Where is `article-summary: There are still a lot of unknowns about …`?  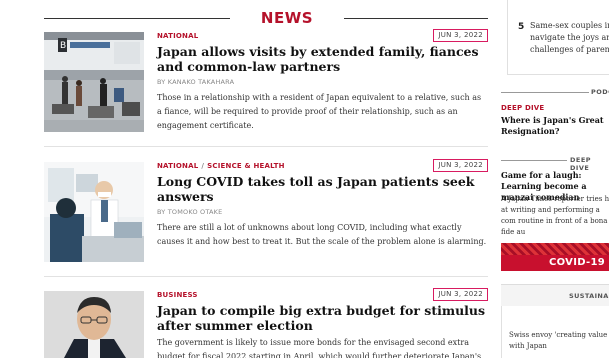
article-summary: There are still a lot of unknowns about … is located at coordinates (322, 234).